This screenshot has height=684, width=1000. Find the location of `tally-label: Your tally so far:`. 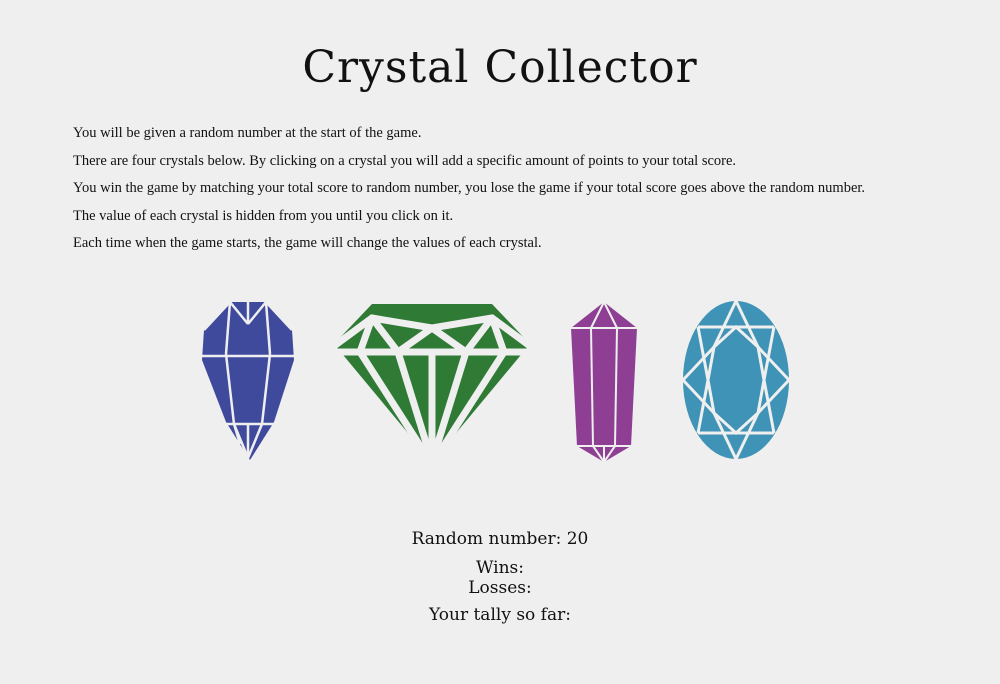

tally-label: Your tally so far: is located at coordinates (500, 615).